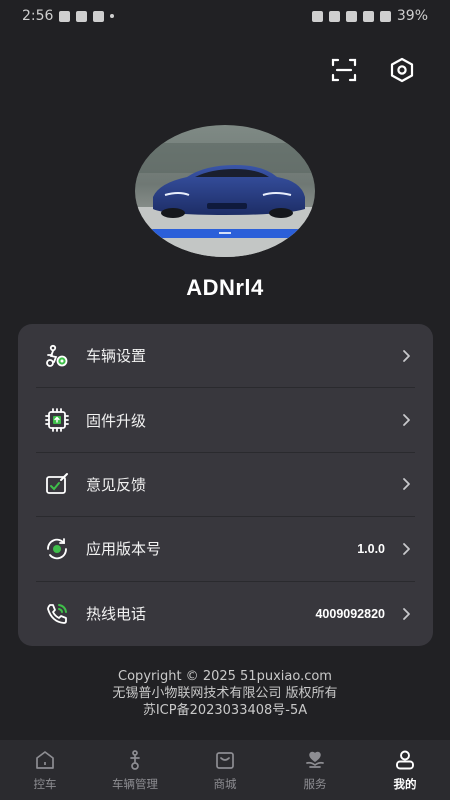  Describe the element at coordinates (225, 760) in the screenshot. I see `shopping-bag-icon` at that location.